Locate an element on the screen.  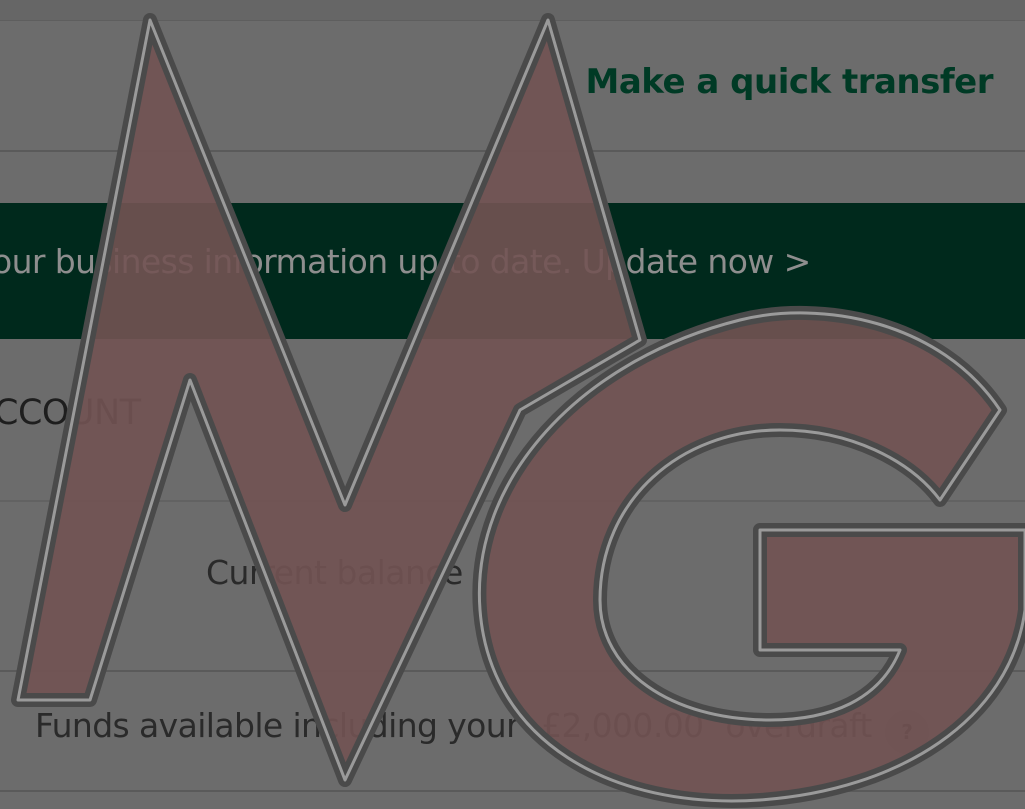
top-strip is located at coordinates (512, 10).